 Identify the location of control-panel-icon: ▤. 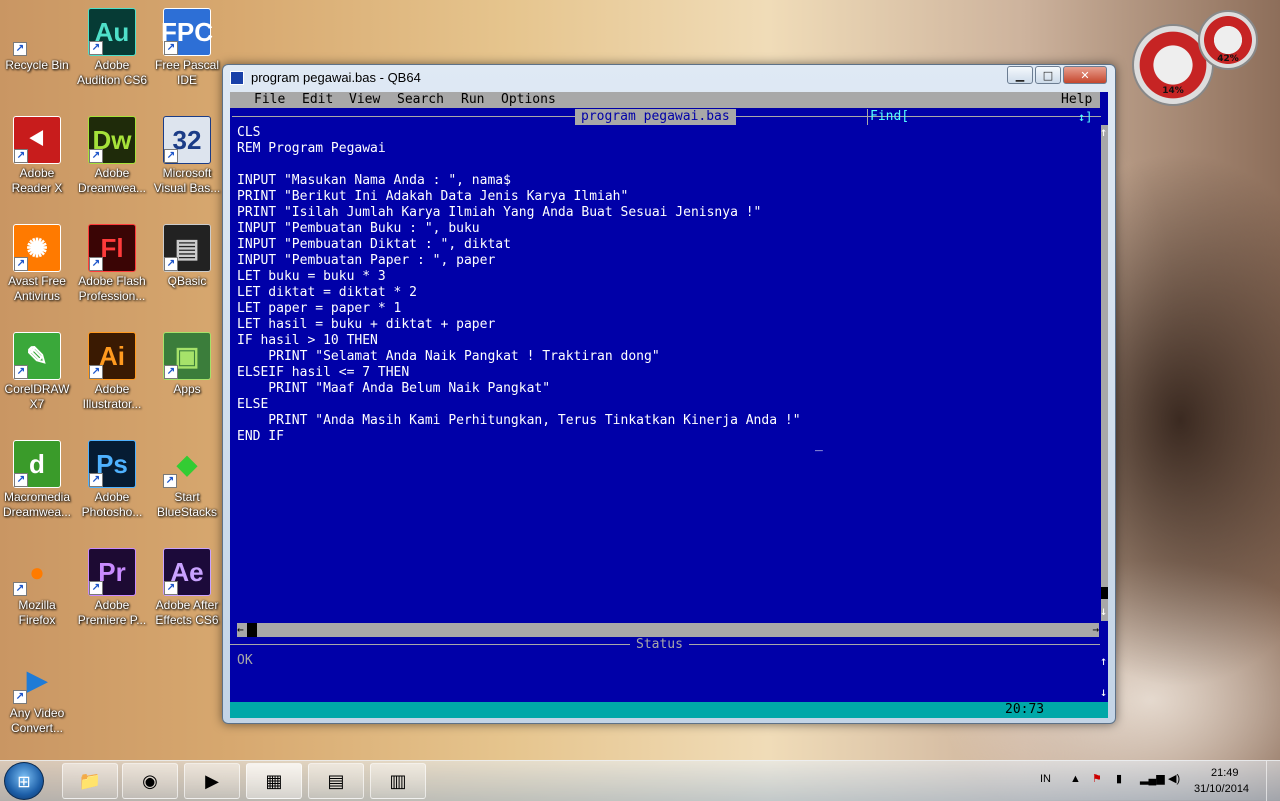
(336, 781).